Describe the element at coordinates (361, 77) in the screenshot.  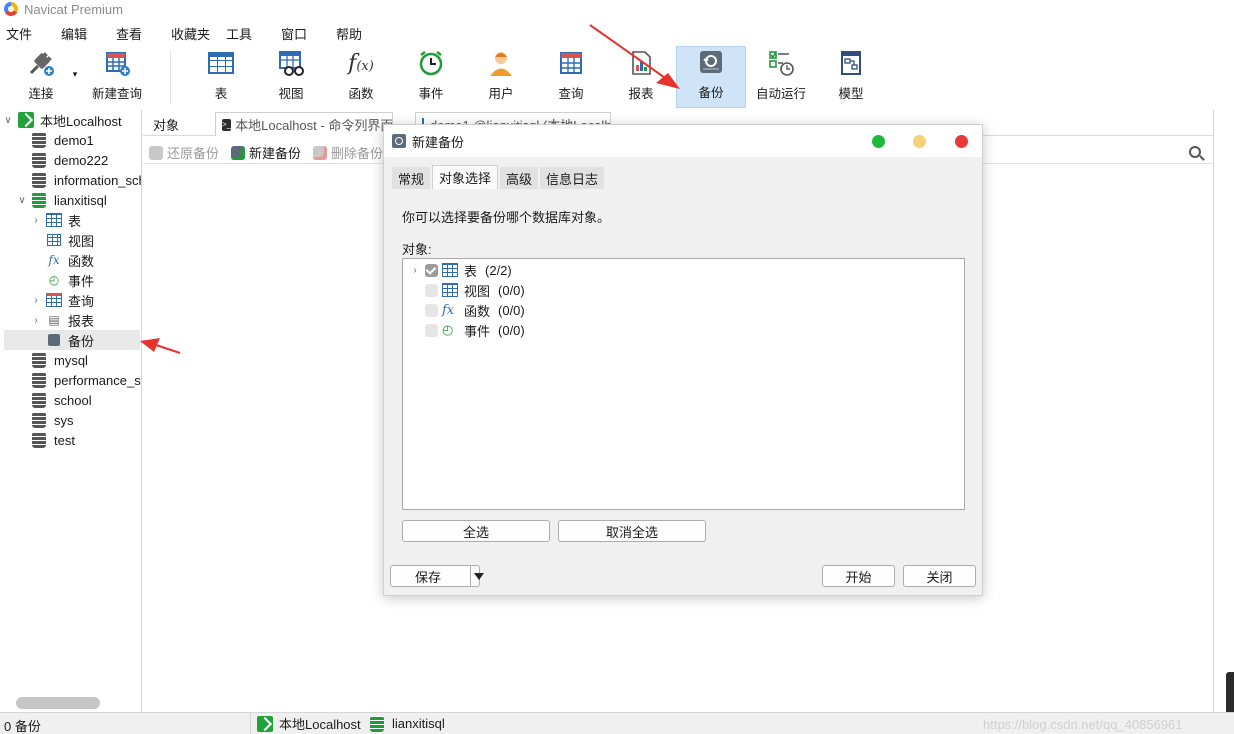
I see `function-button: f(x) 函数` at that location.